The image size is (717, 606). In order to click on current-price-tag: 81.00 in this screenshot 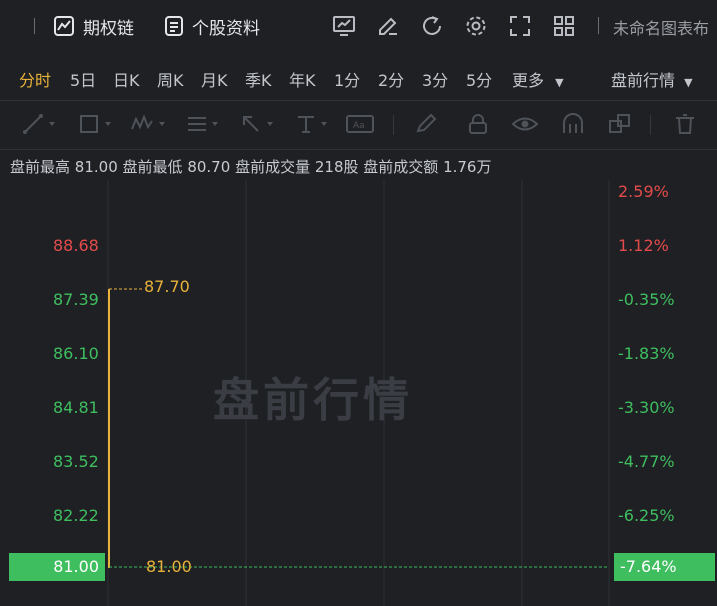, I will do `click(57, 567)`.